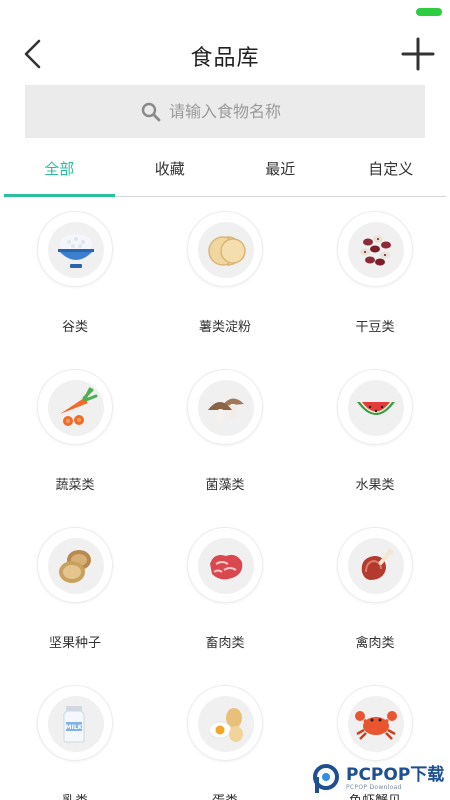 The width and height of the screenshot is (450, 800). I want to click on category-fungi-algae: 菌藻类, so click(225, 435).